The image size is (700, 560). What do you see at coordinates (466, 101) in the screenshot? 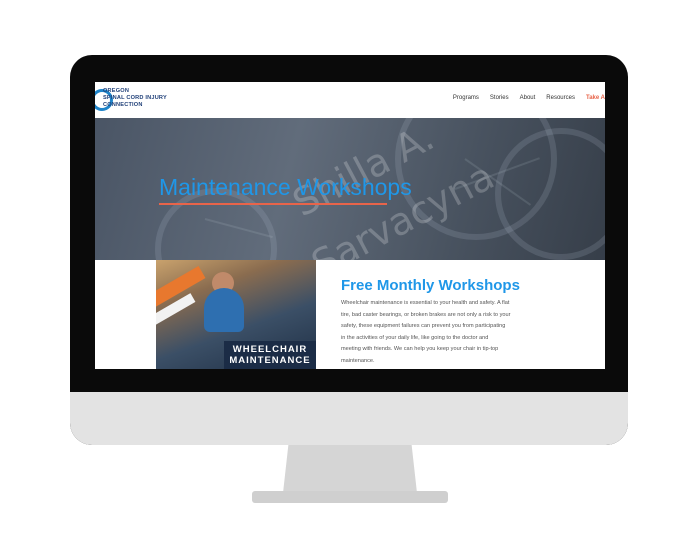
I see `nav-item-programs: Programs` at bounding box center [466, 101].